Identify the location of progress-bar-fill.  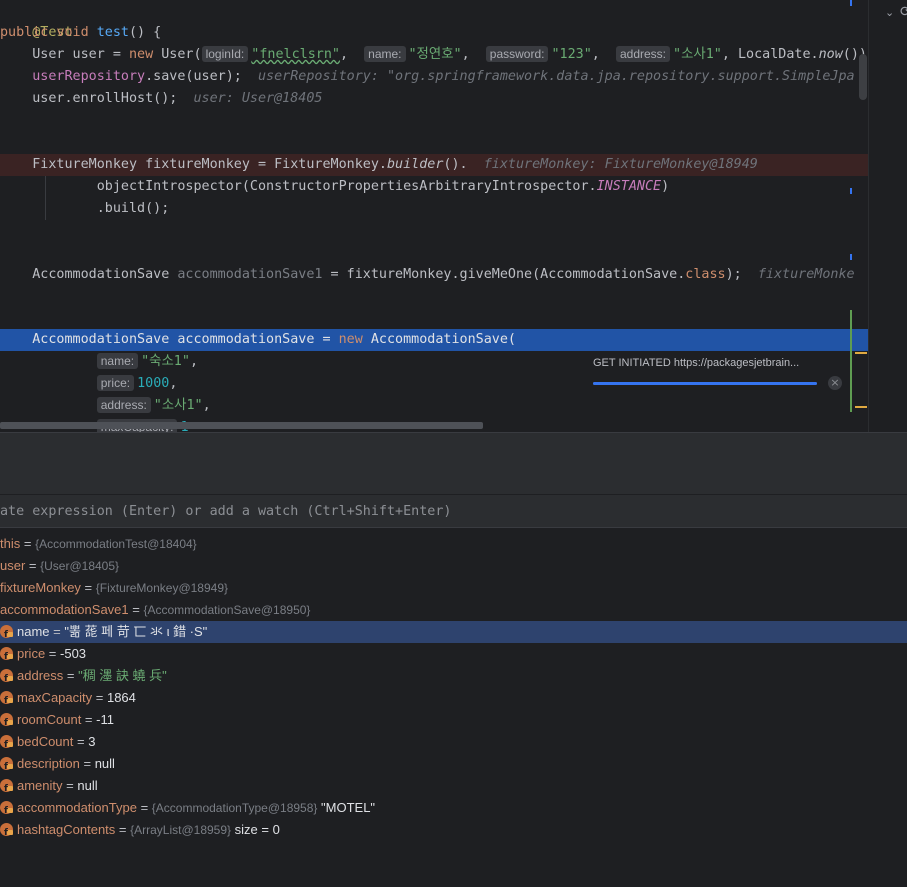
(705, 383).